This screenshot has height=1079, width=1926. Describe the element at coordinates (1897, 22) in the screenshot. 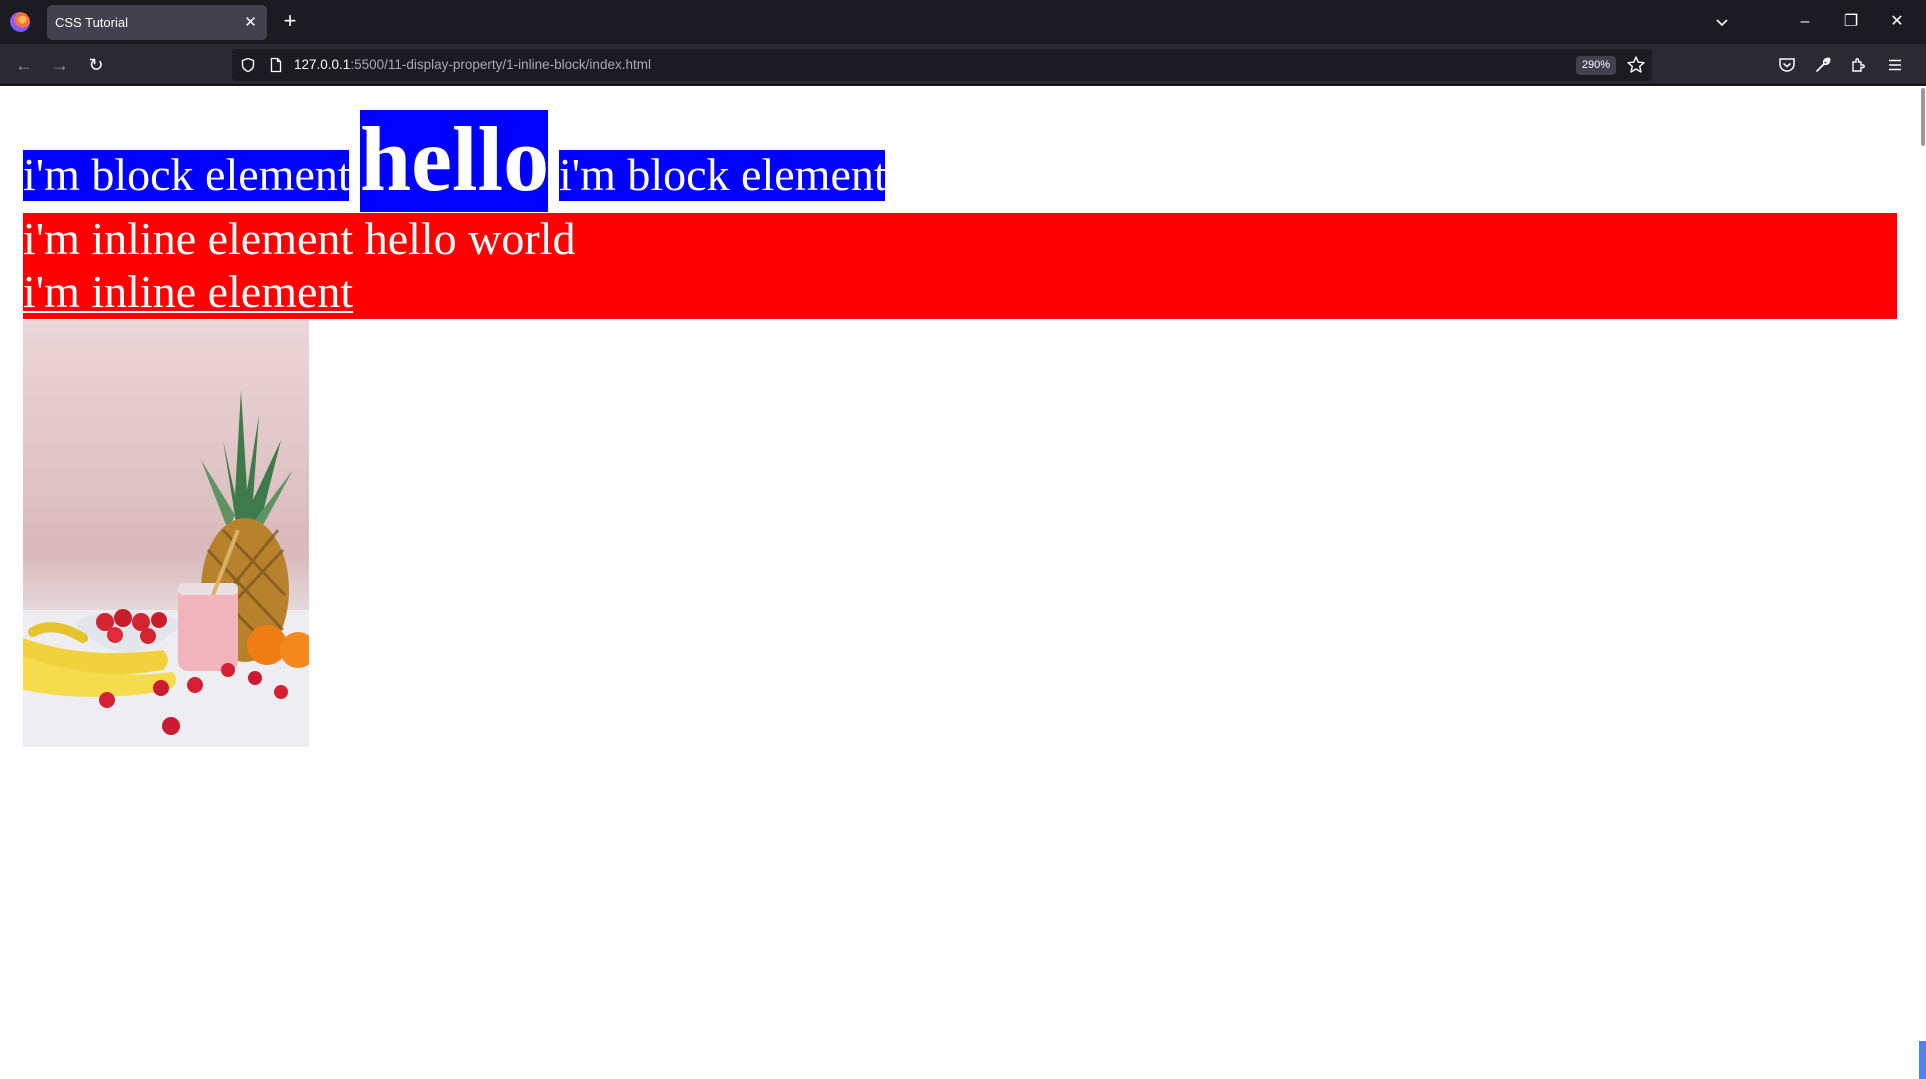

I see `close-window-button: ✕` at that location.